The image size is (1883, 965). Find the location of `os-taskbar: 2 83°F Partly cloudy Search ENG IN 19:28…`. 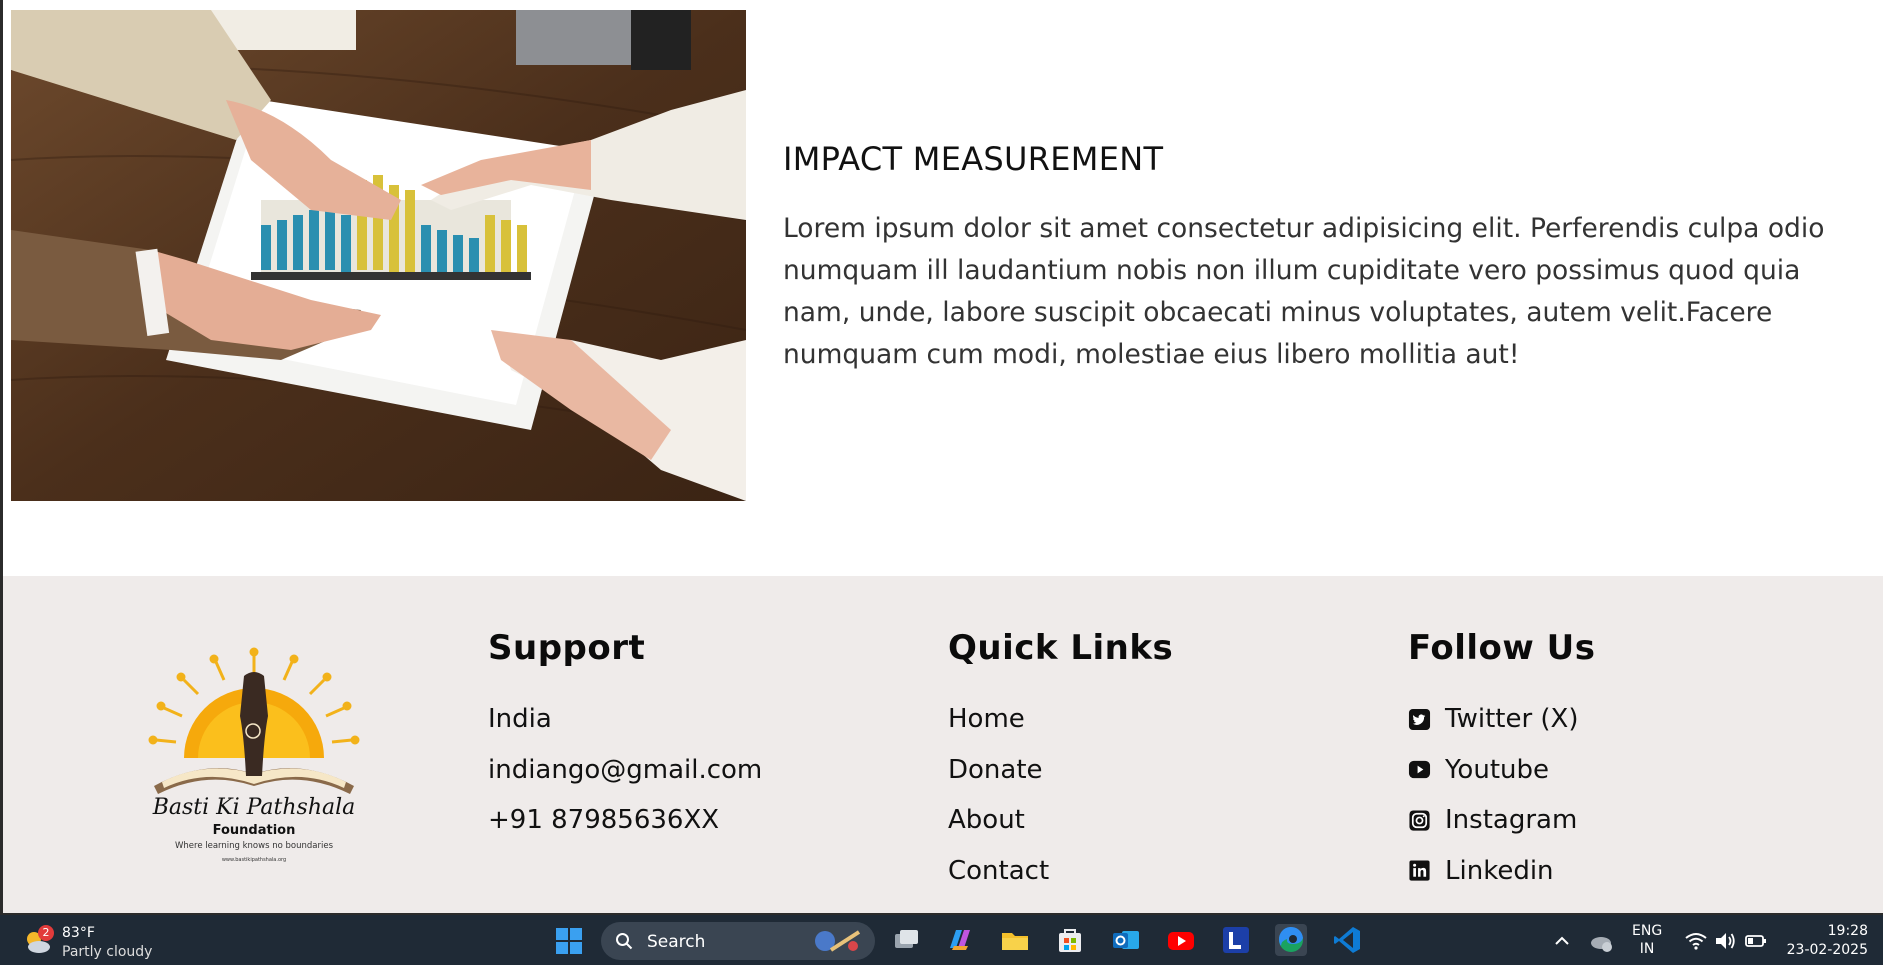

os-taskbar: 2 83°F Partly cloudy Search ENG IN 19:28… is located at coordinates (941, 940).